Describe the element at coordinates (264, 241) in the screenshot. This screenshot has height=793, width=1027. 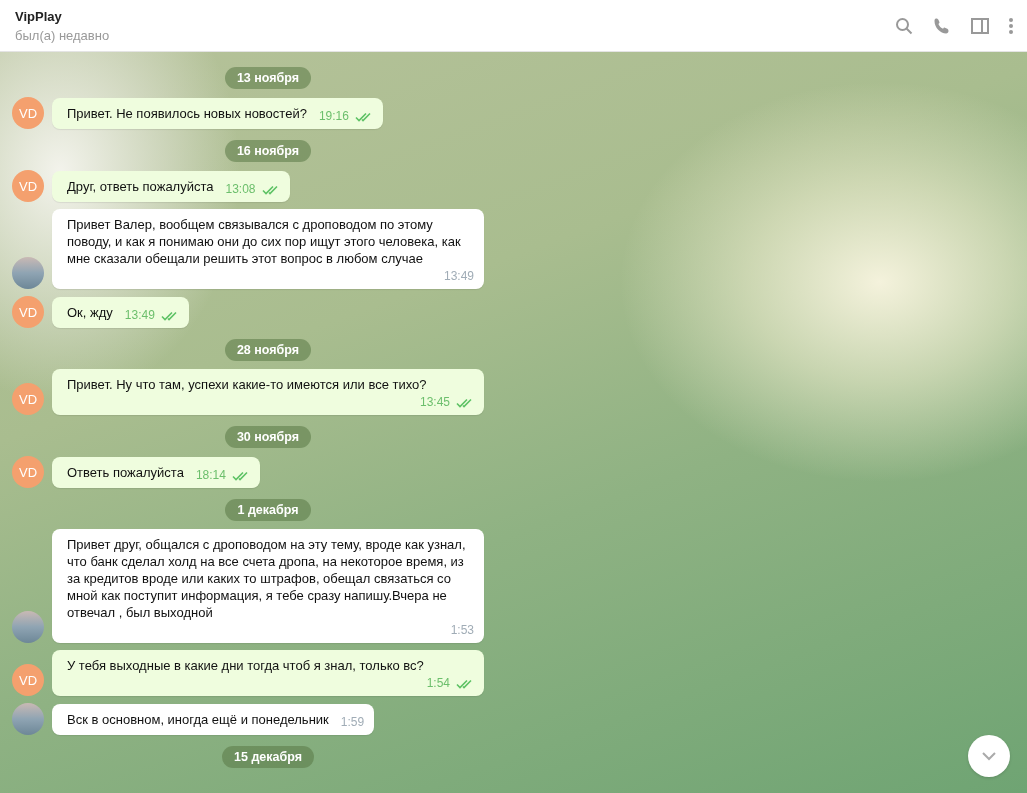
I see `message-text: Привет Валер, вообщем связывался с дроповодом по этому поводу, и как я понимаю они до сих пор ищут этого человека, как мне сказали обещали решить этот вопрос в любом случае` at that location.